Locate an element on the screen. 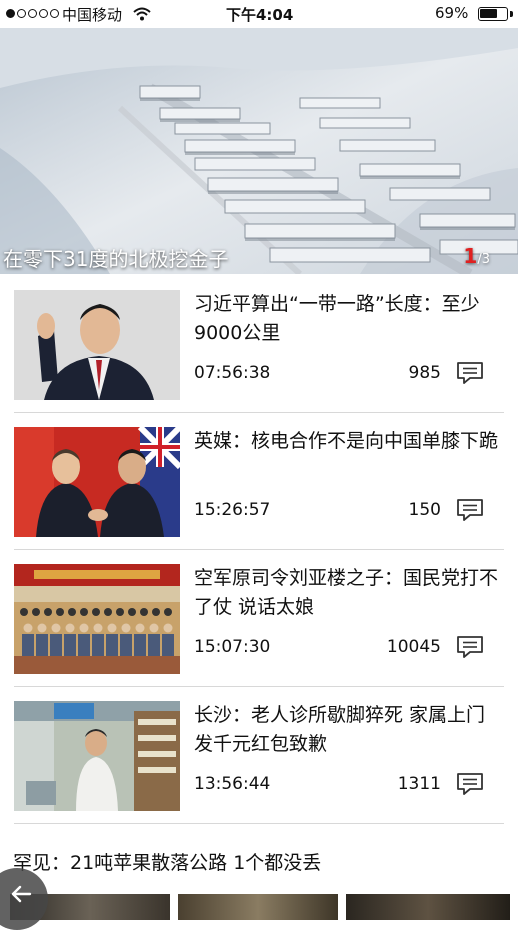 This screenshot has width=518, height=930. leader-waving-photo is located at coordinates (97, 345).